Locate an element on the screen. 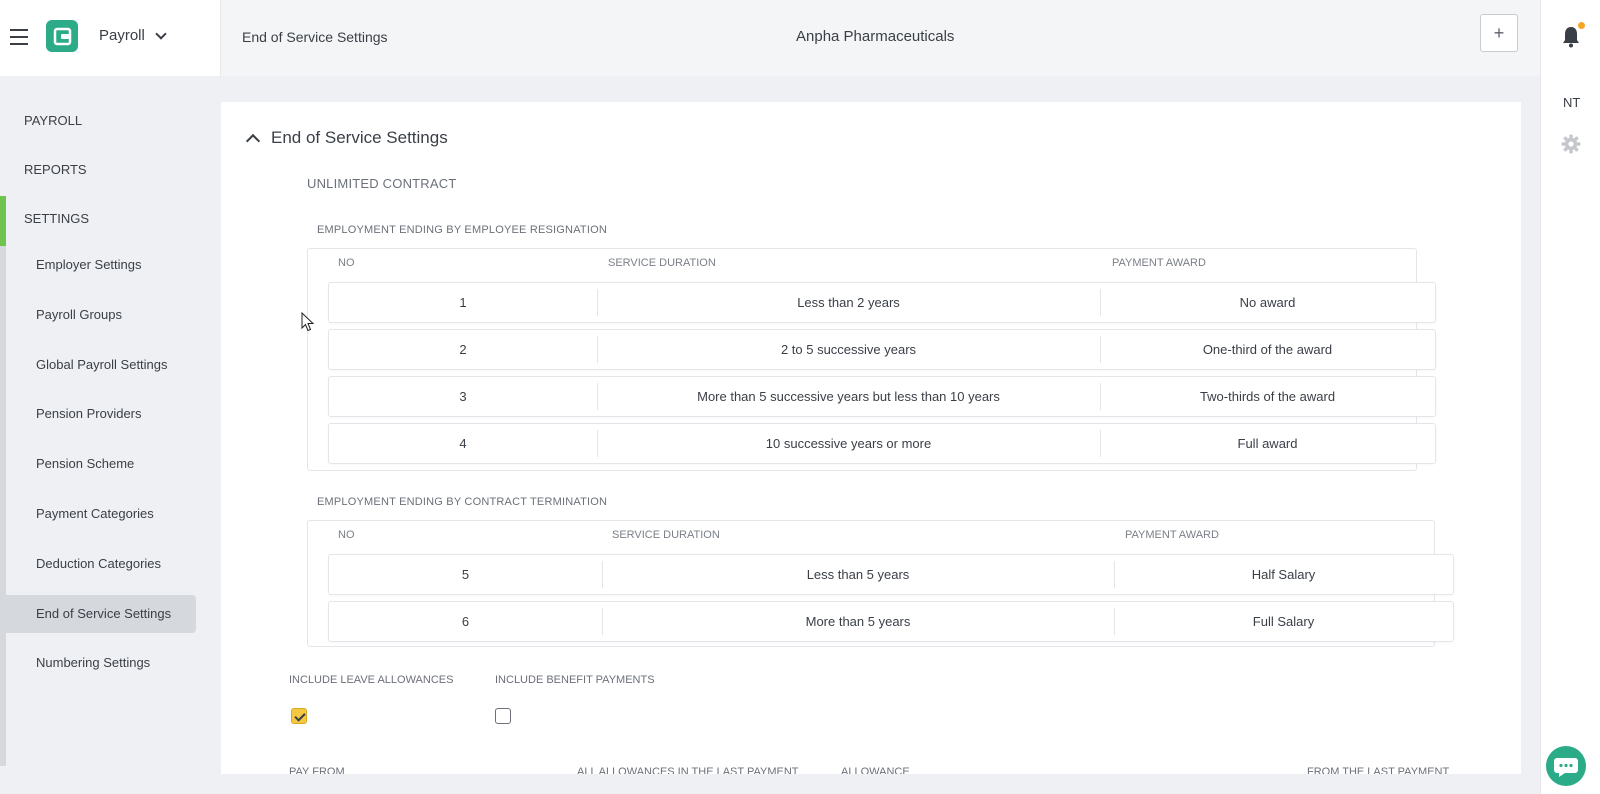 Image resolution: width=1600 pixels, height=794 pixels. company-name: Anpha Pharmaceuticals is located at coordinates (875, 36).